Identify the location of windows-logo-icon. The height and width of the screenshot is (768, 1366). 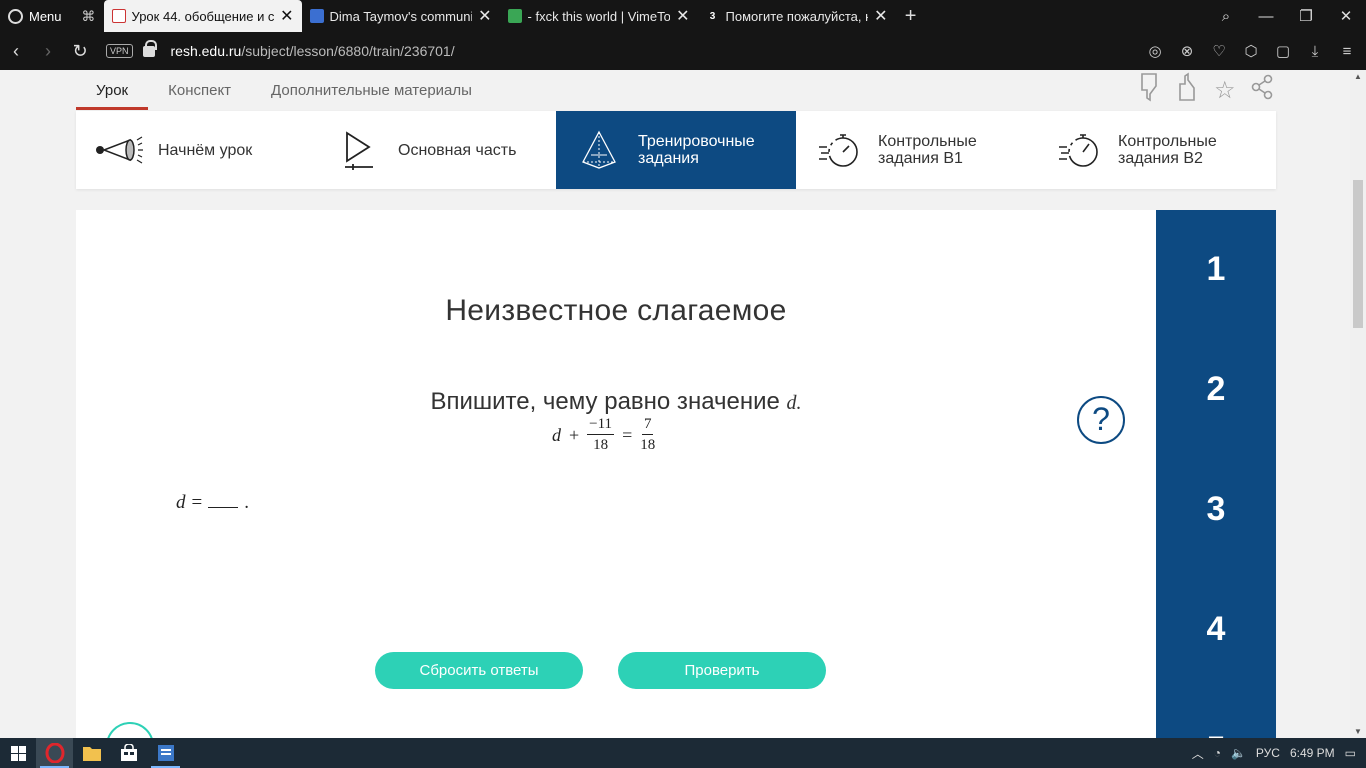
(18, 753).